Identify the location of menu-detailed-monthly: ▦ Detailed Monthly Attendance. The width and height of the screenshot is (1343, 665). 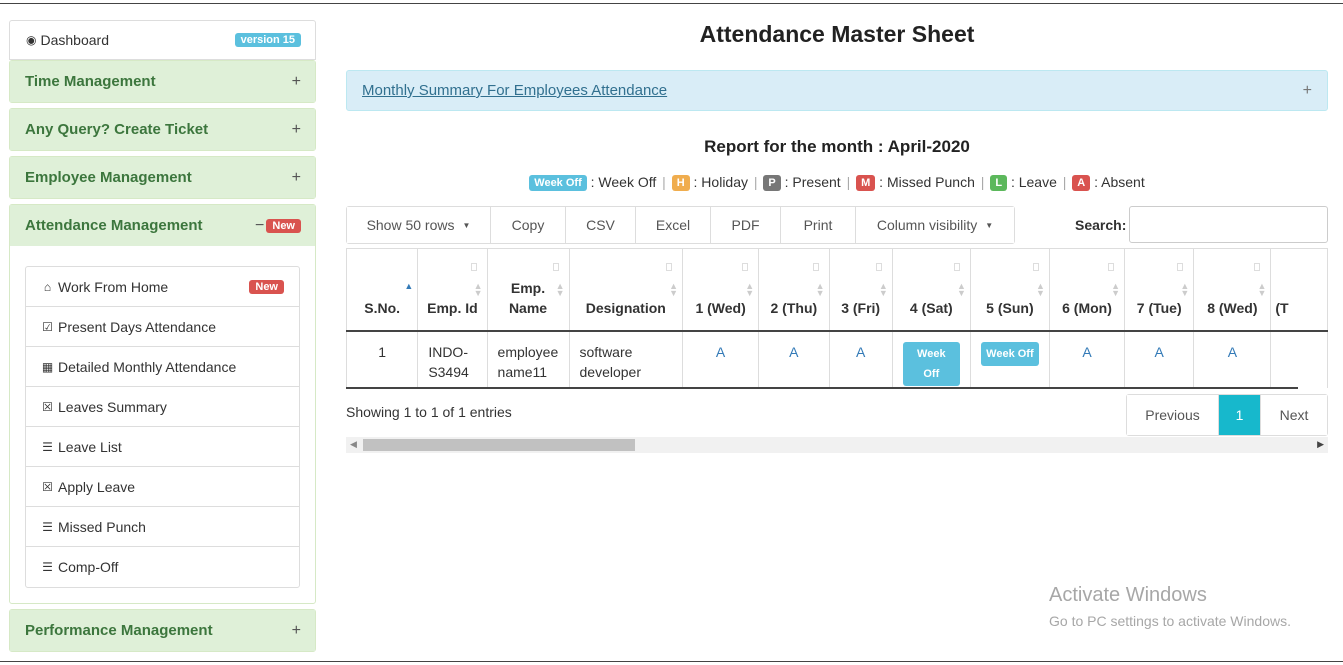
(162, 367).